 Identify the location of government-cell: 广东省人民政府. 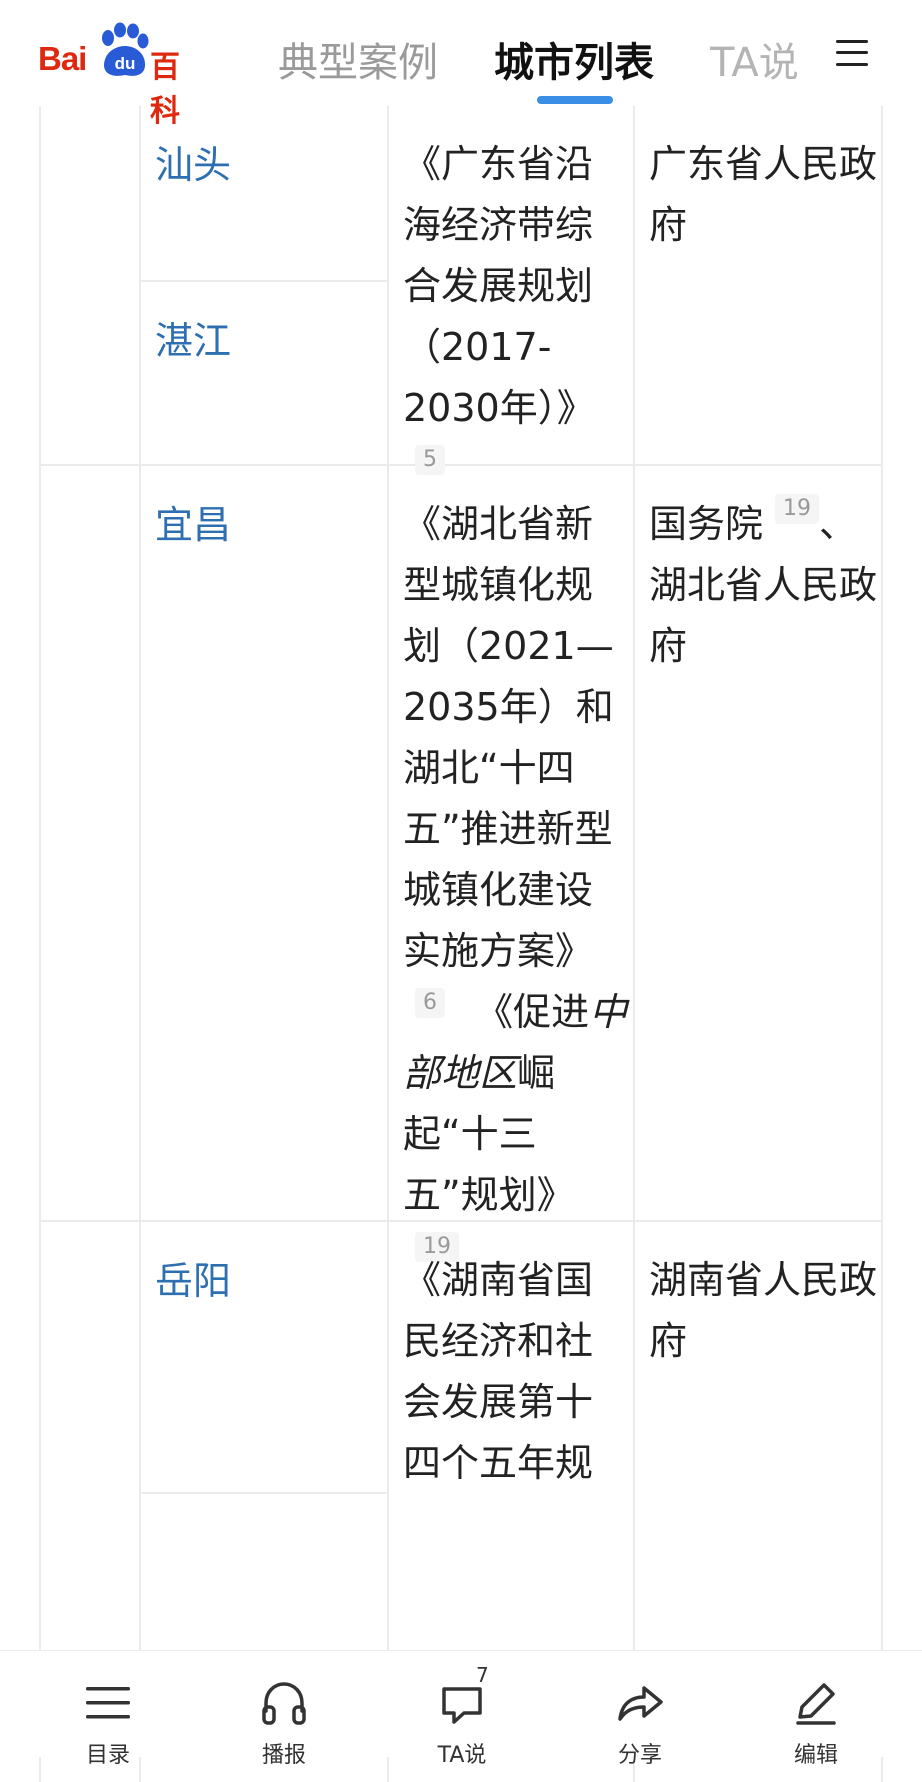
(764, 195).